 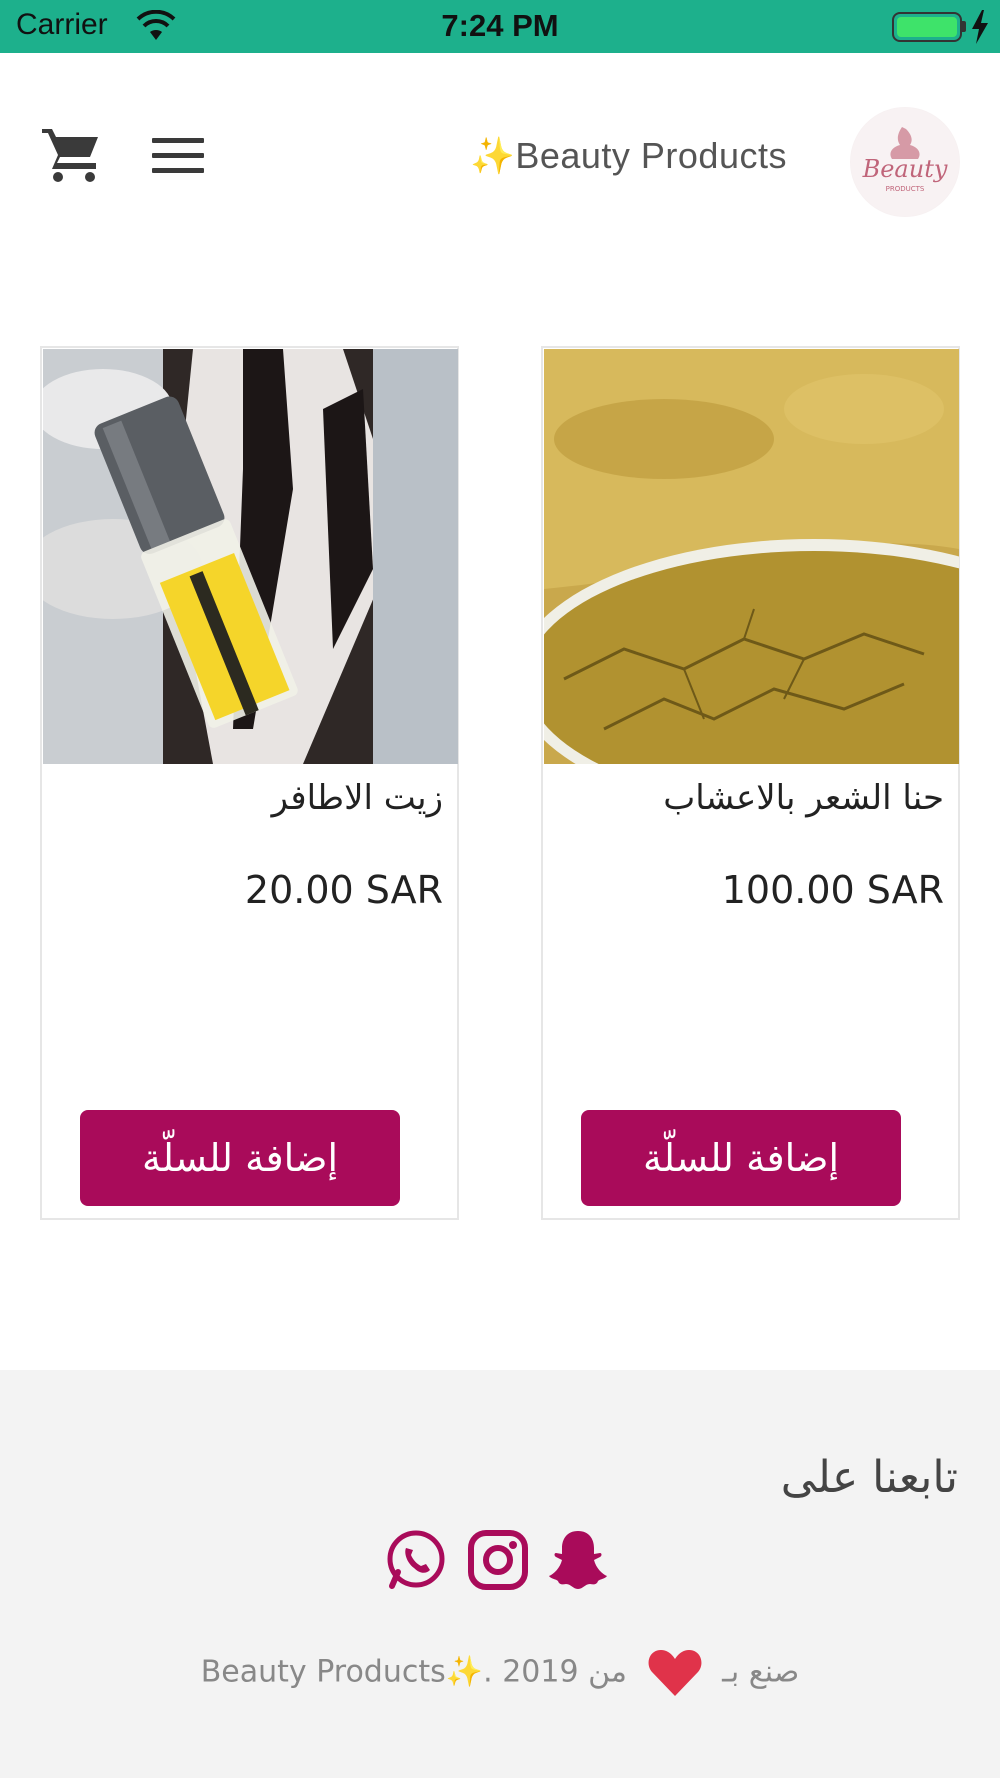 I want to click on product-name: زيت الاطافر, so click(x=248, y=798).